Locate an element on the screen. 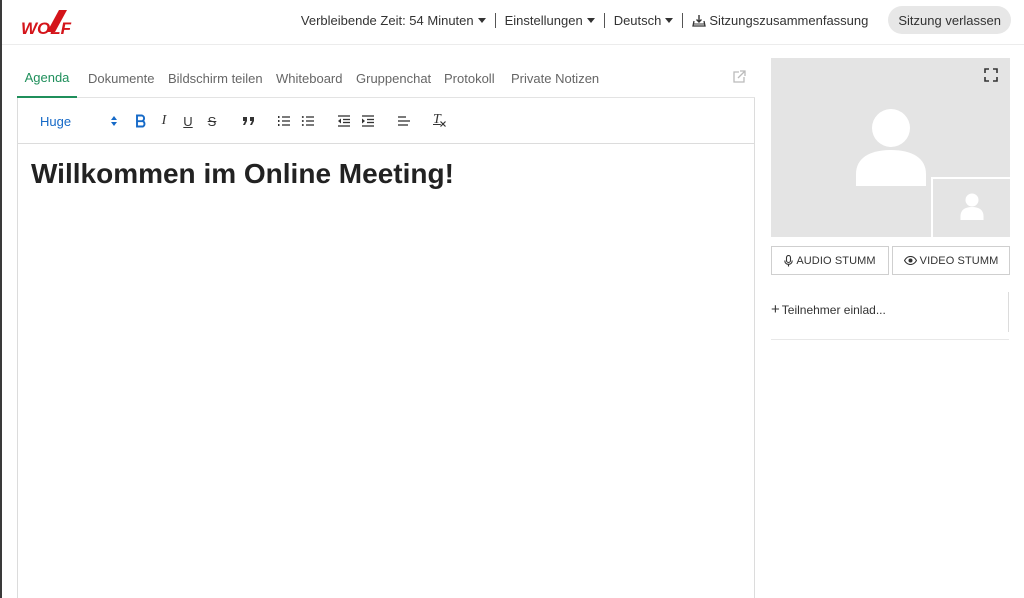 Image resolution: width=1024 pixels, height=598 pixels. bold-button is located at coordinates (141, 121).